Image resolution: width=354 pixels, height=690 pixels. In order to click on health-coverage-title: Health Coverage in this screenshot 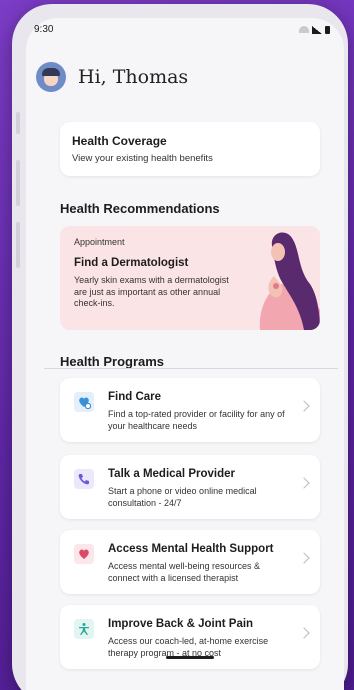, I will do `click(119, 141)`.